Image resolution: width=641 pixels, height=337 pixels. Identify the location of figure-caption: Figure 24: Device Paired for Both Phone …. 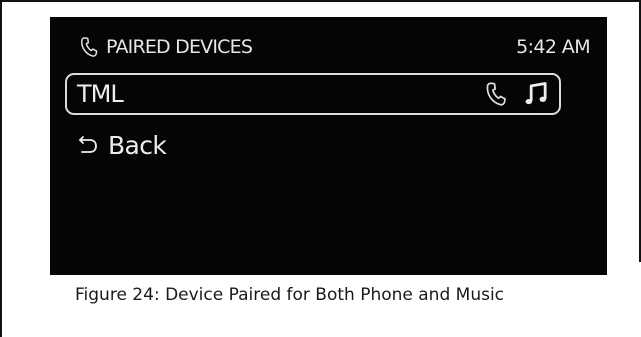
(290, 295).